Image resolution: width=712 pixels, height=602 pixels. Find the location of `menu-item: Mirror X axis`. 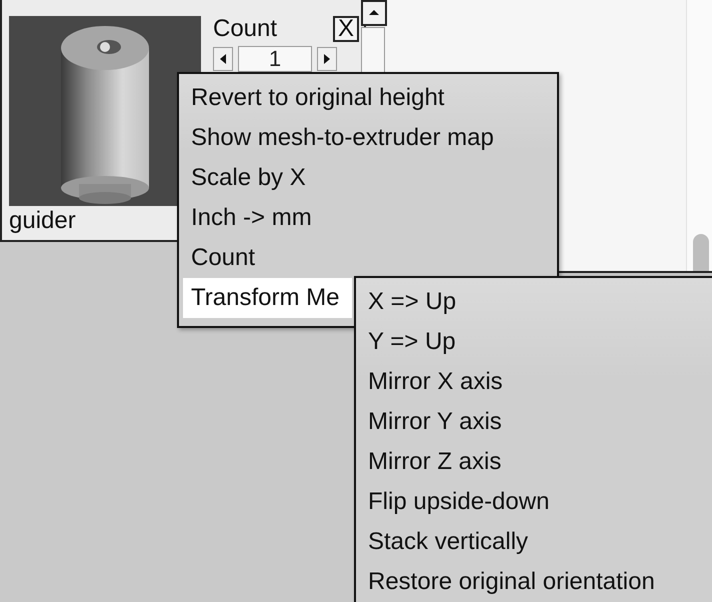

menu-item: Mirror X axis is located at coordinates (534, 382).